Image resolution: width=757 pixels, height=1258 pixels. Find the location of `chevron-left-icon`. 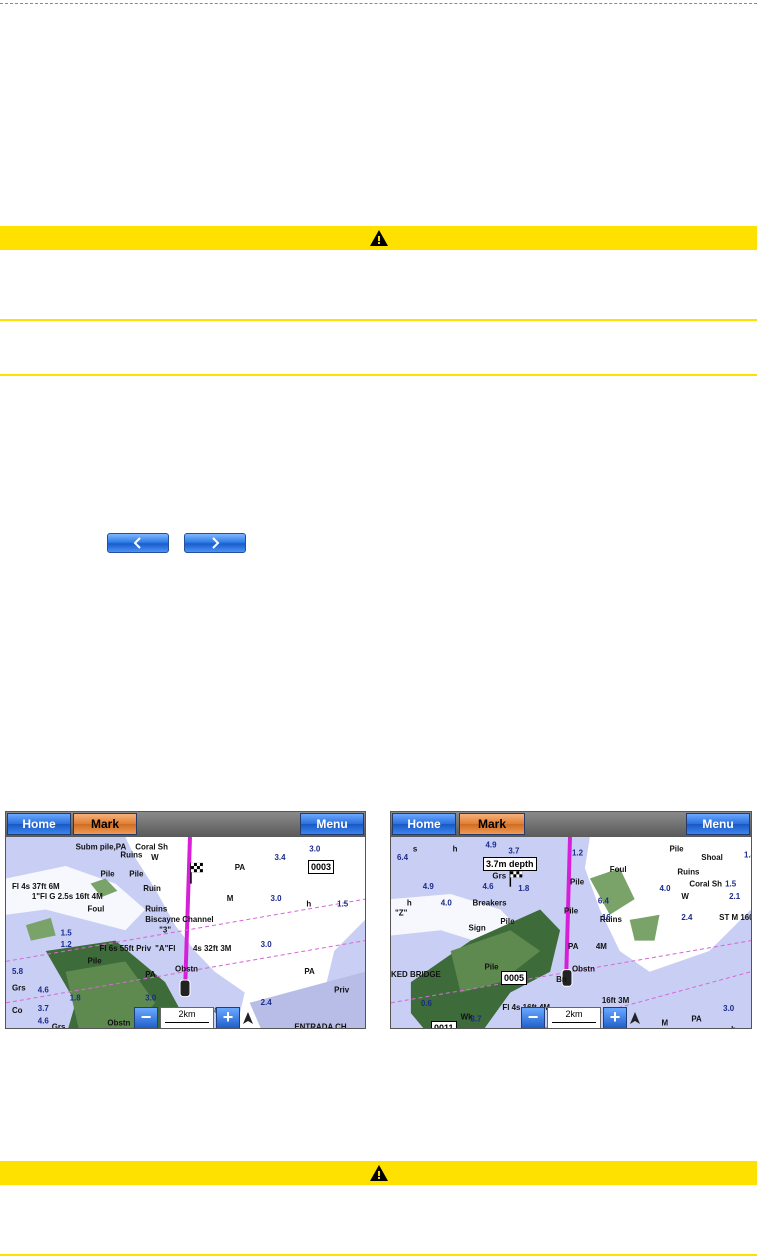

chevron-left-icon is located at coordinates (137, 543).